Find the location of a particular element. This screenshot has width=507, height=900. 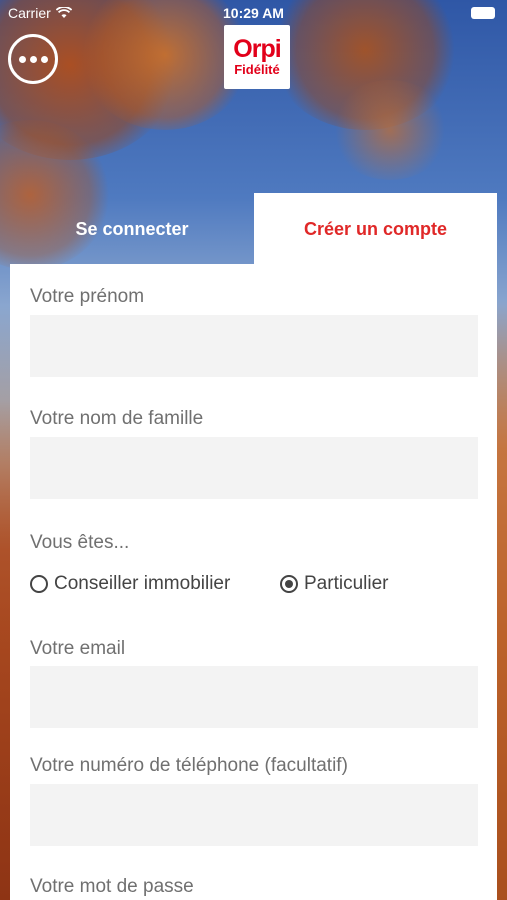

tab-login: Se connecter is located at coordinates (132, 229).